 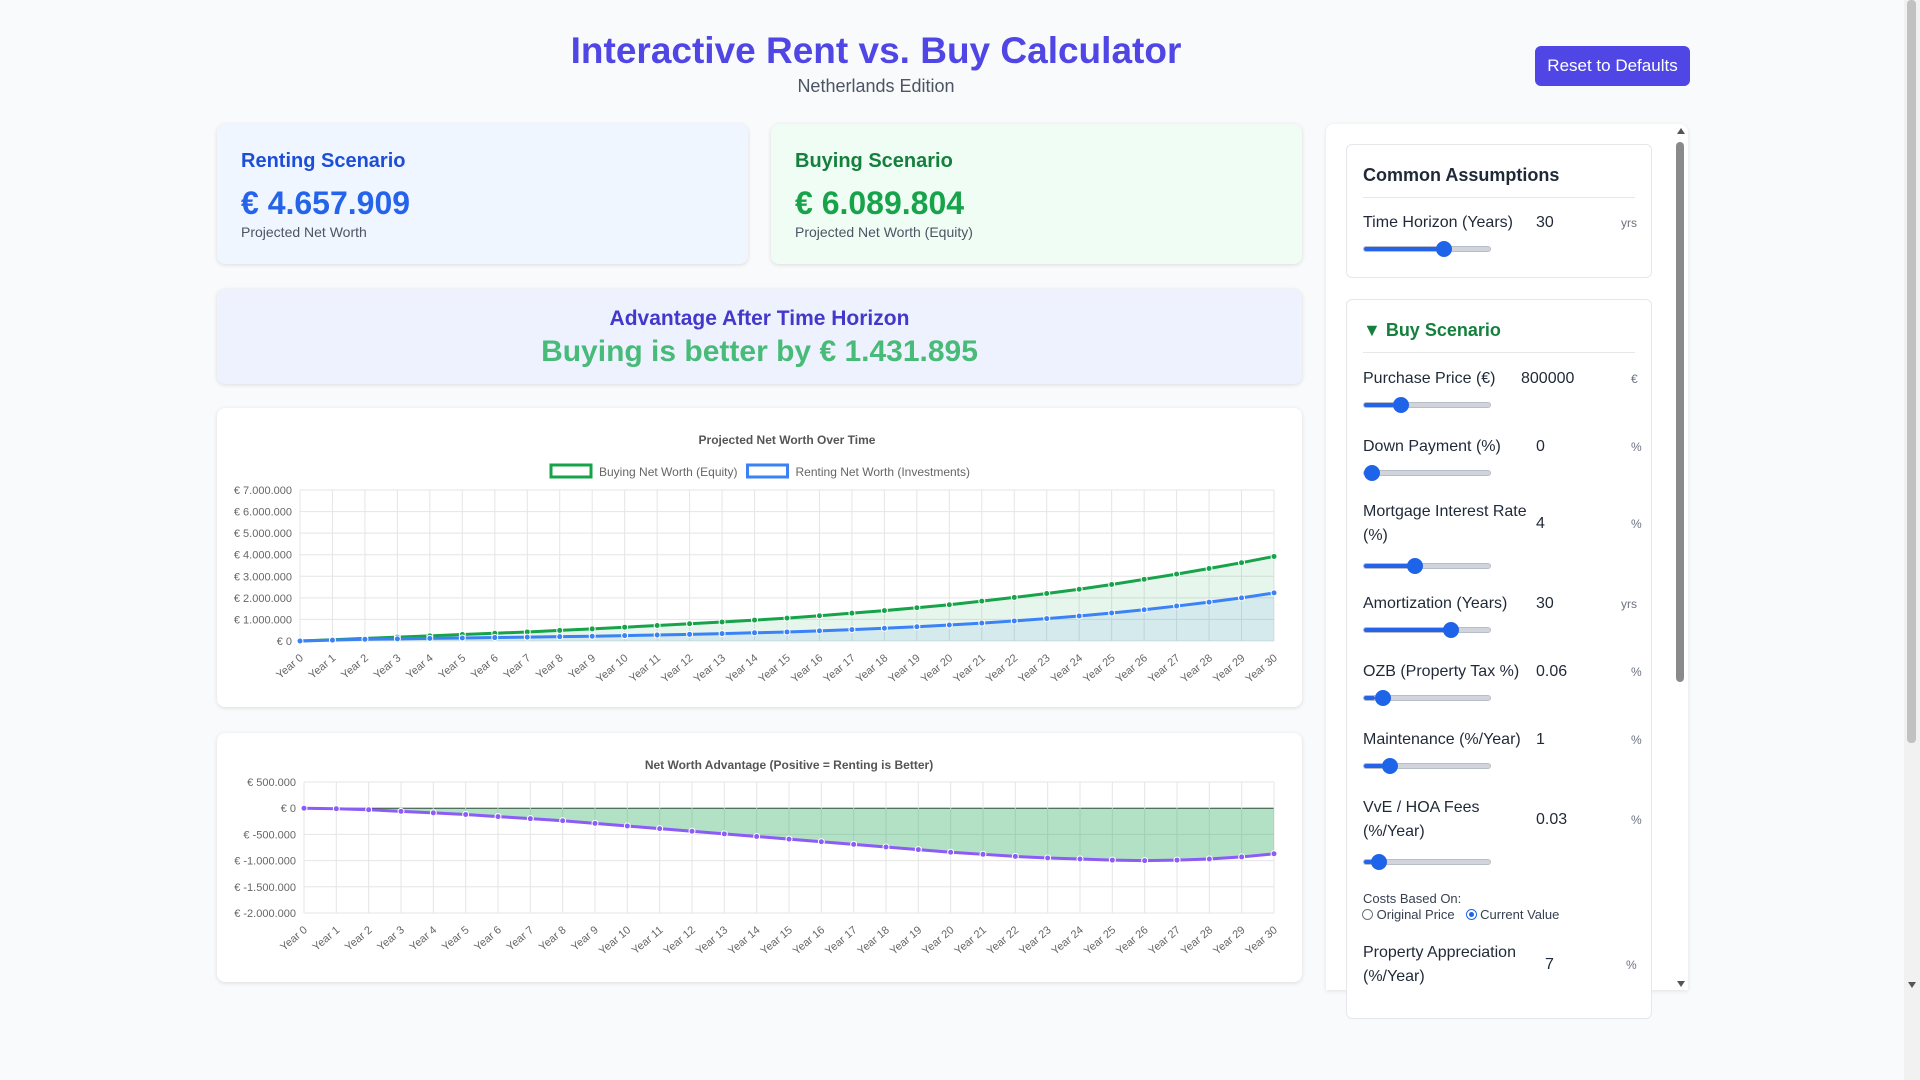 What do you see at coordinates (1427, 698) in the screenshot?
I see `ozb-property-tax-slider` at bounding box center [1427, 698].